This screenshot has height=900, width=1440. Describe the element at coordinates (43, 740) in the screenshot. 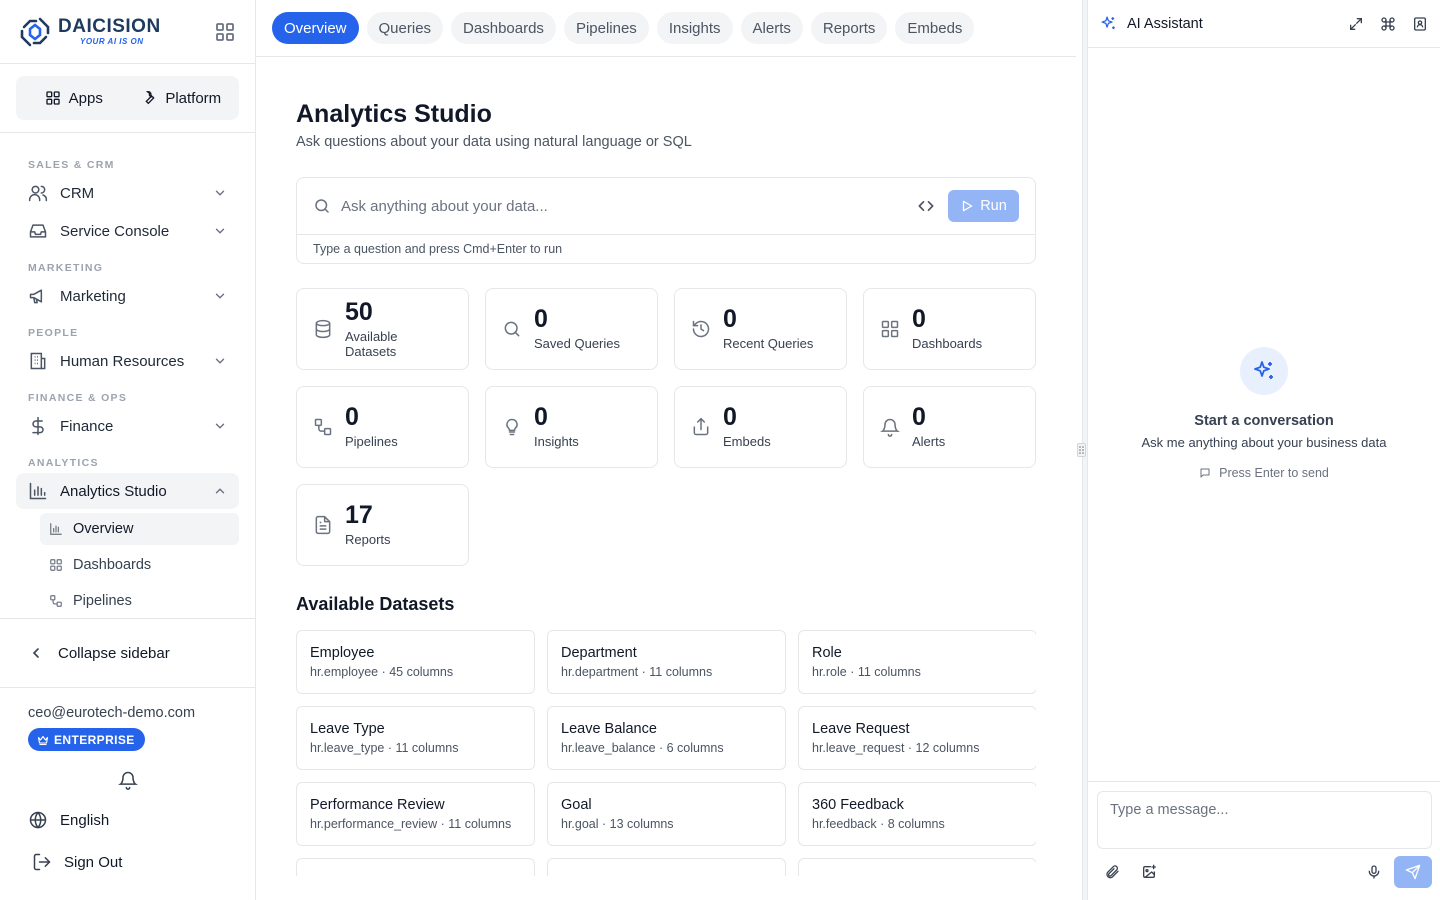

I see `crown-icon` at that location.